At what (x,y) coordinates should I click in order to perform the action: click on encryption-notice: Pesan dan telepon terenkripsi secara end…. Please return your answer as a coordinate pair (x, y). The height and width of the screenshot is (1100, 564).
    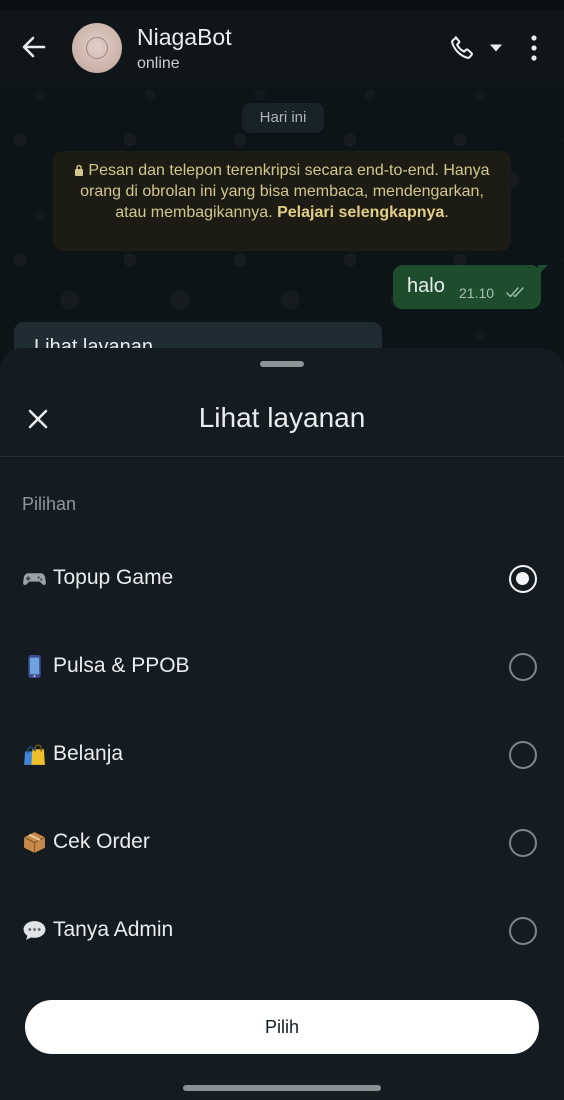
    Looking at the image, I should click on (282, 201).